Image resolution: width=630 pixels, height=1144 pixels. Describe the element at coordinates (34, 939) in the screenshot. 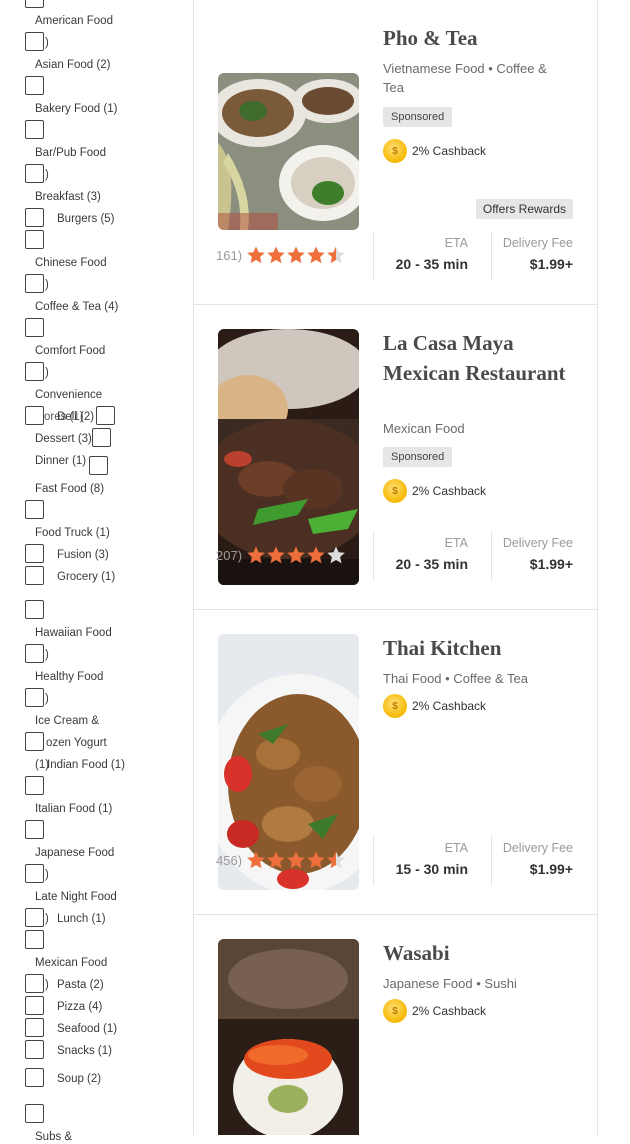

I see `filter-checkbox-lunch` at that location.